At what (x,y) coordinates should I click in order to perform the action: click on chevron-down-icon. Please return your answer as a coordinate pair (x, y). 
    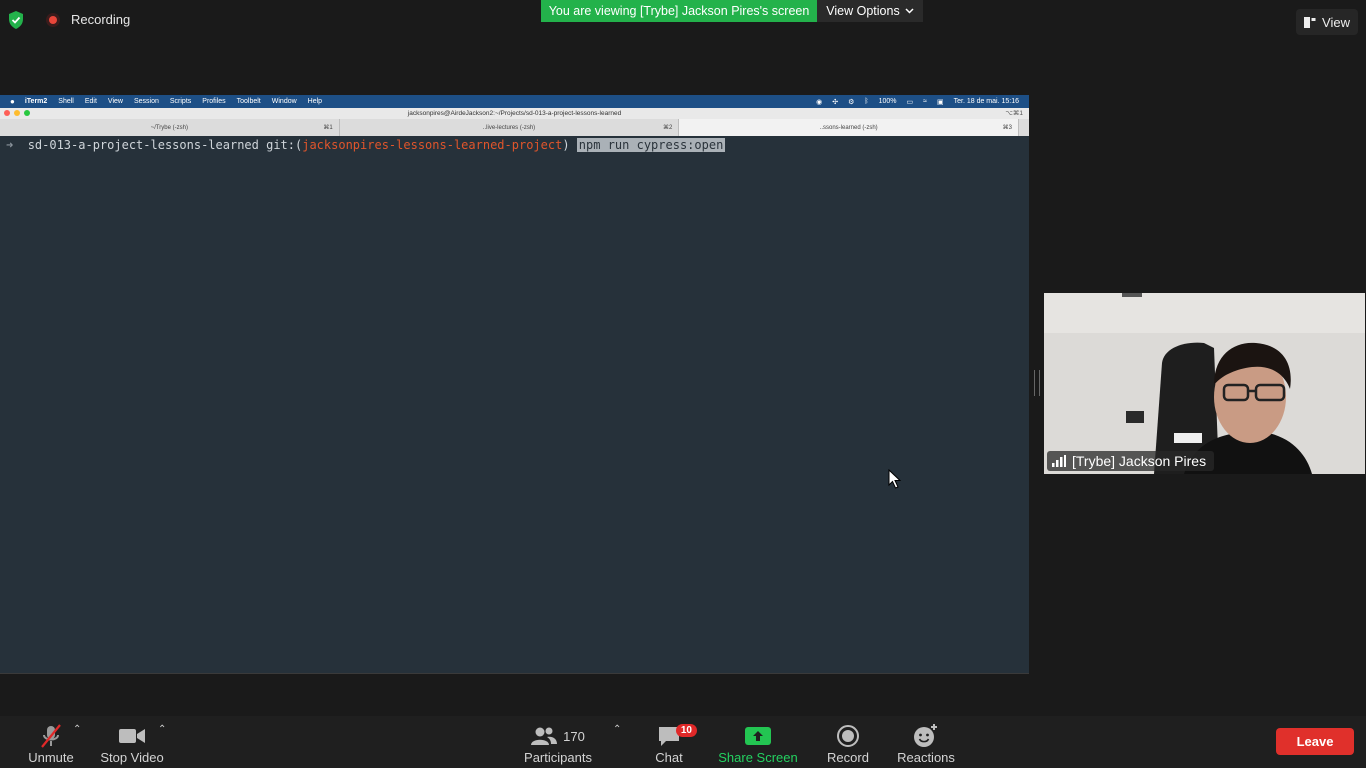
    Looking at the image, I should click on (909, 11).